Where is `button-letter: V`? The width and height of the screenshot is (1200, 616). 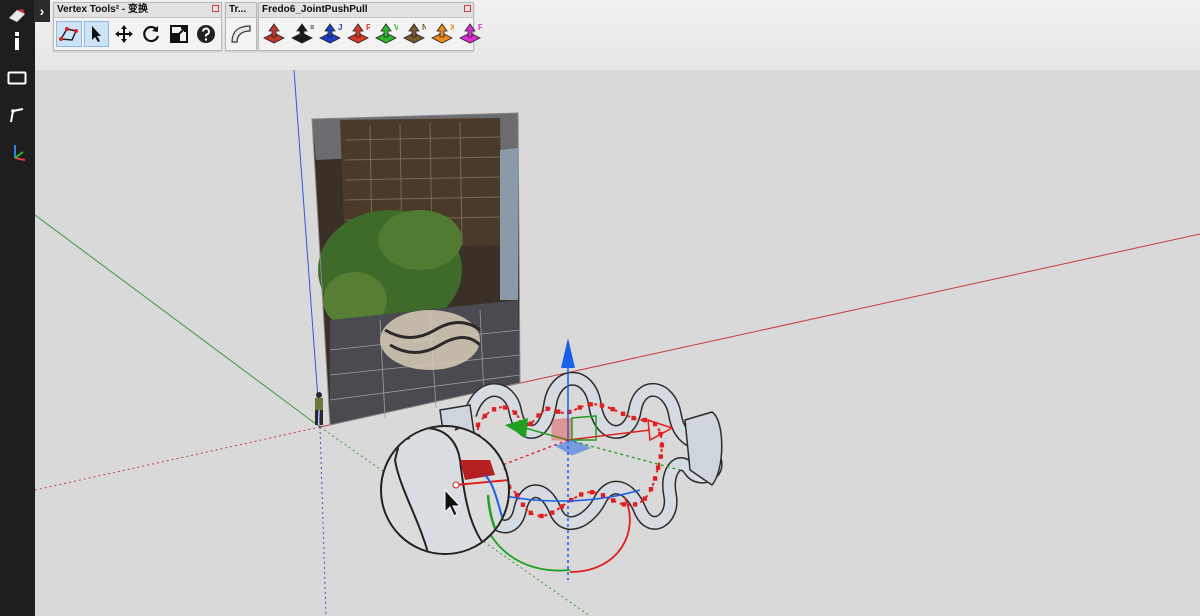 button-letter: V is located at coordinates (396, 27).